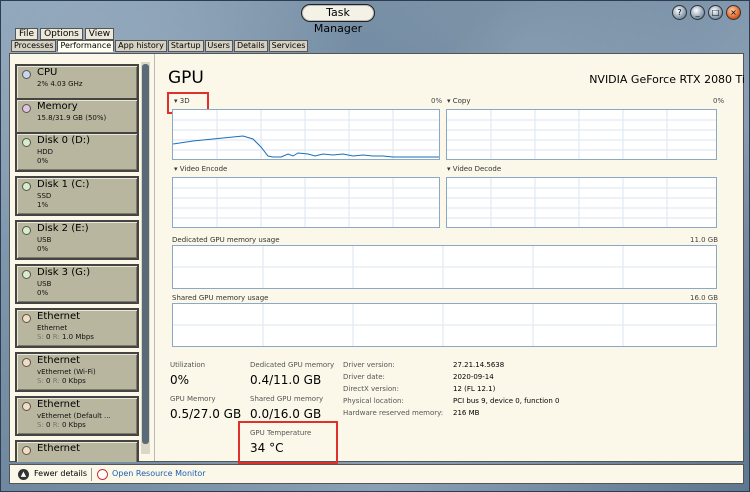 Image resolution: width=750 pixels, height=492 pixels. What do you see at coordinates (203, 169) in the screenshot?
I see `engine-video-encode-label: Video Encode` at bounding box center [203, 169].